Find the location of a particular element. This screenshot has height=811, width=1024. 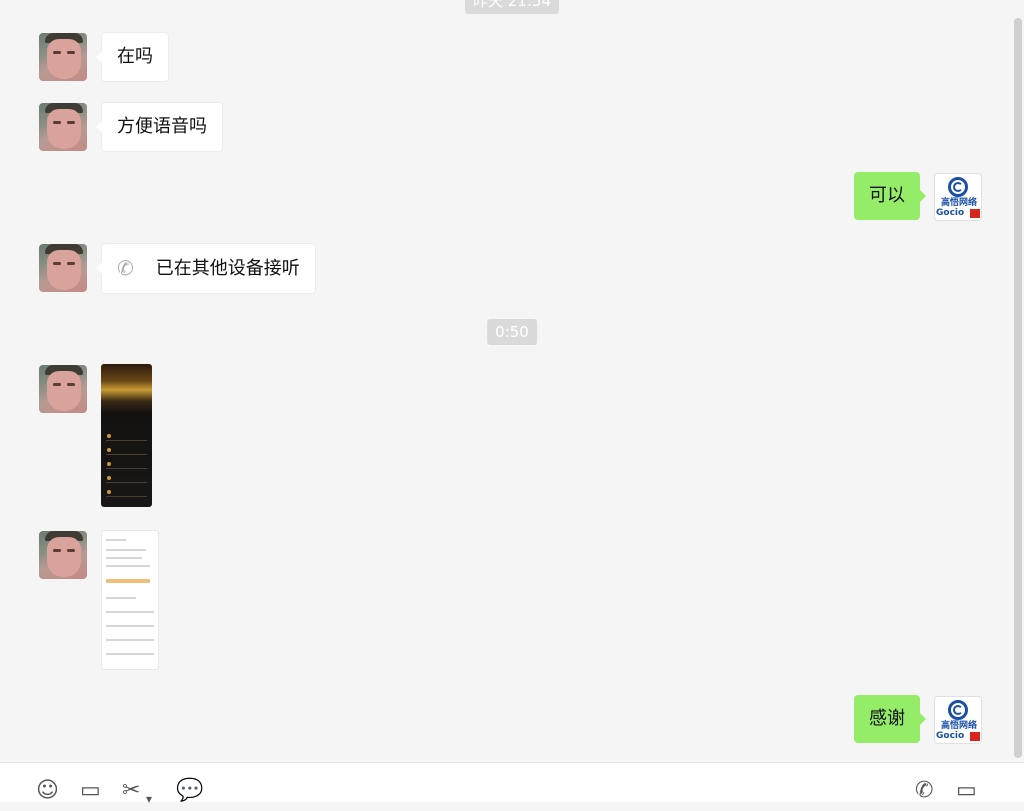

call-status-text: 已在其他设备接听 is located at coordinates (227, 268).